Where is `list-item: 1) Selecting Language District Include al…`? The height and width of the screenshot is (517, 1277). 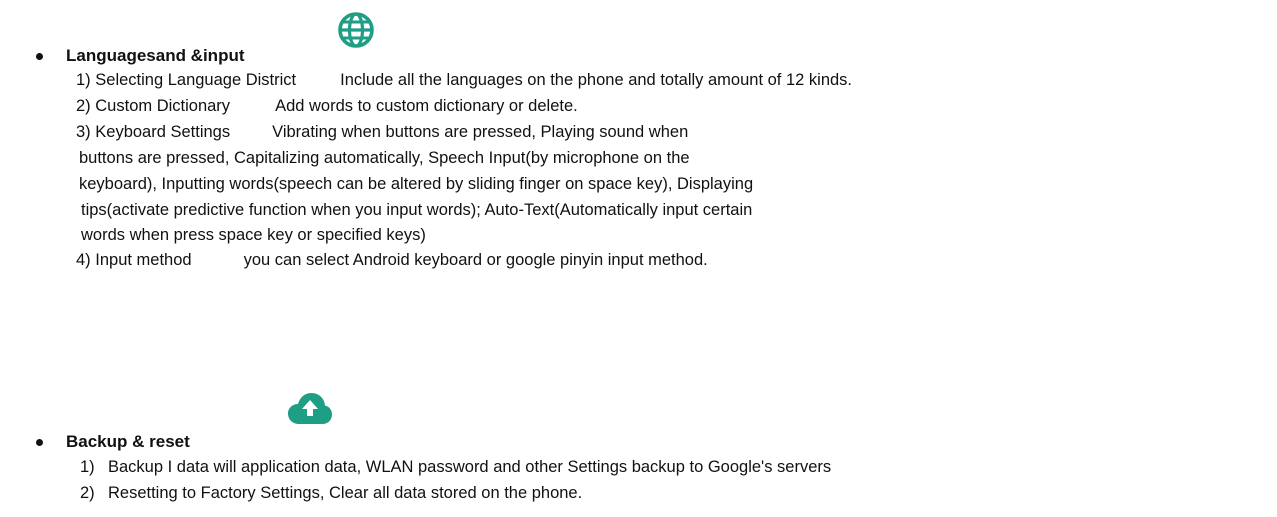 list-item: 1) Selecting Language District Include al… is located at coordinates (464, 80).